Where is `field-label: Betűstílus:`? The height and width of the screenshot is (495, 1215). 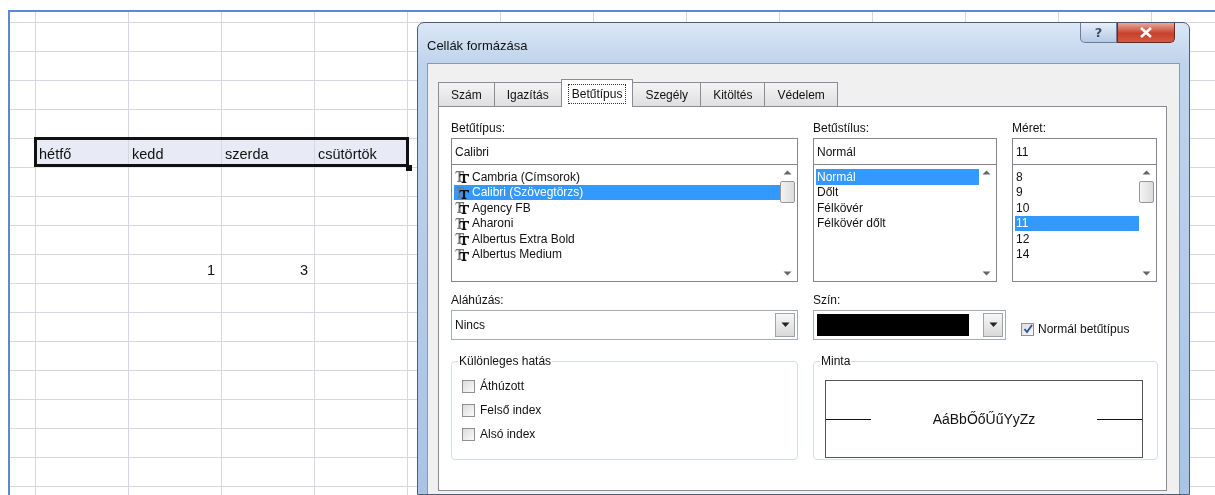 field-label: Betűstílus: is located at coordinates (842, 129).